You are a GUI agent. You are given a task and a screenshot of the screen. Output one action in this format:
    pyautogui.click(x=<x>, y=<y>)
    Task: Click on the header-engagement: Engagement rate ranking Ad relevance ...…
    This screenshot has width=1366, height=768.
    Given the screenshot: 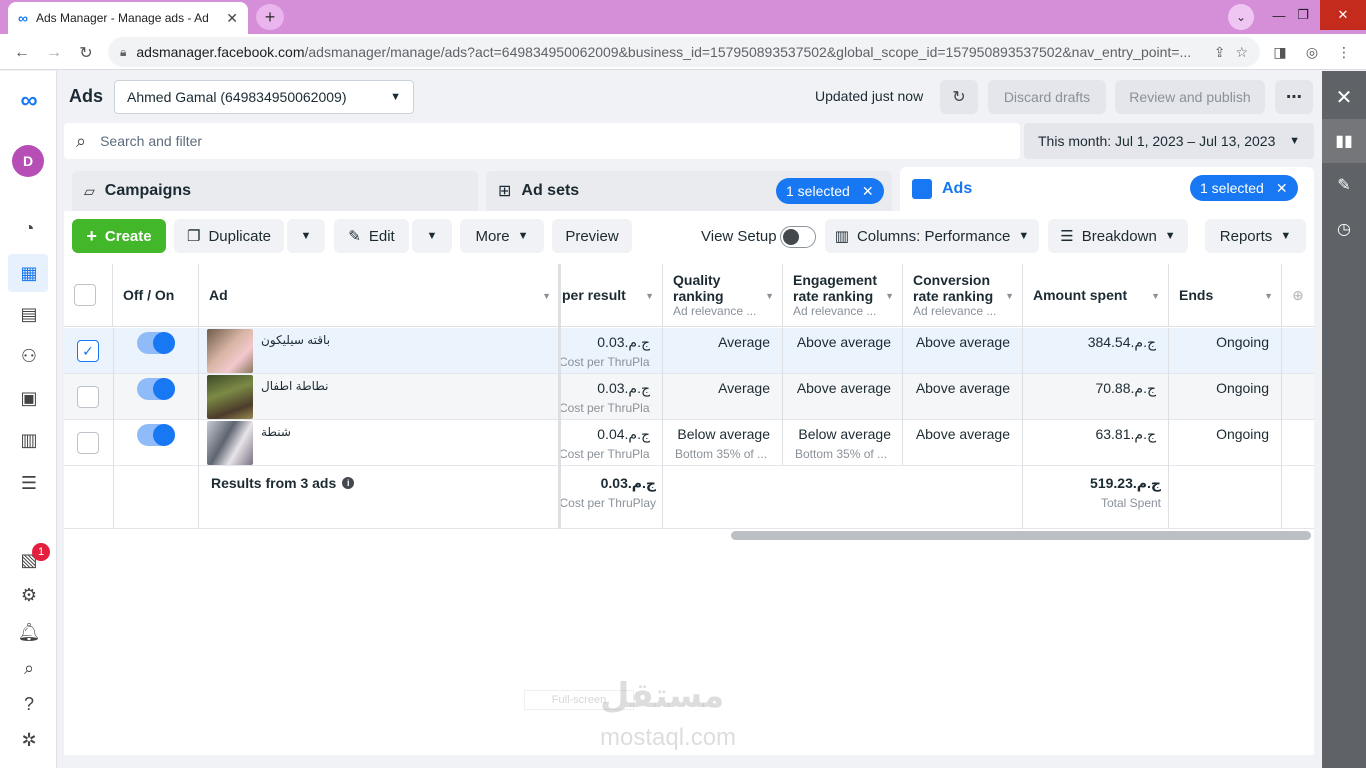 What is the action you would take?
    pyautogui.click(x=843, y=295)
    